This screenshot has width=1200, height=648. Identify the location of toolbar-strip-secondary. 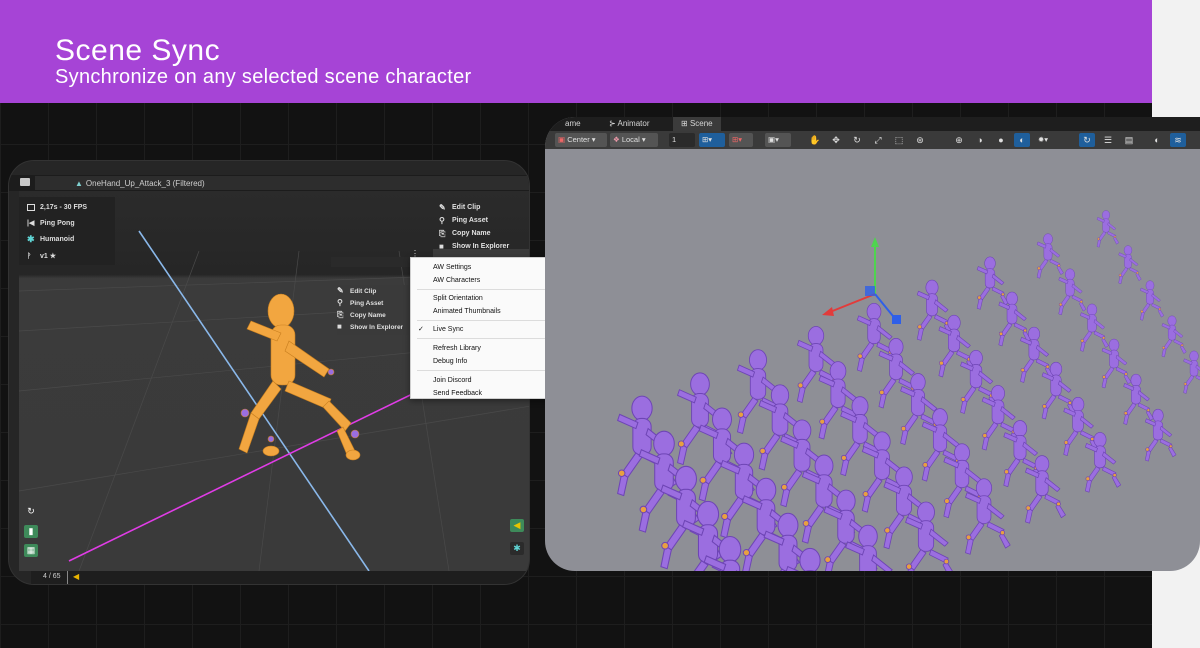
(372, 262).